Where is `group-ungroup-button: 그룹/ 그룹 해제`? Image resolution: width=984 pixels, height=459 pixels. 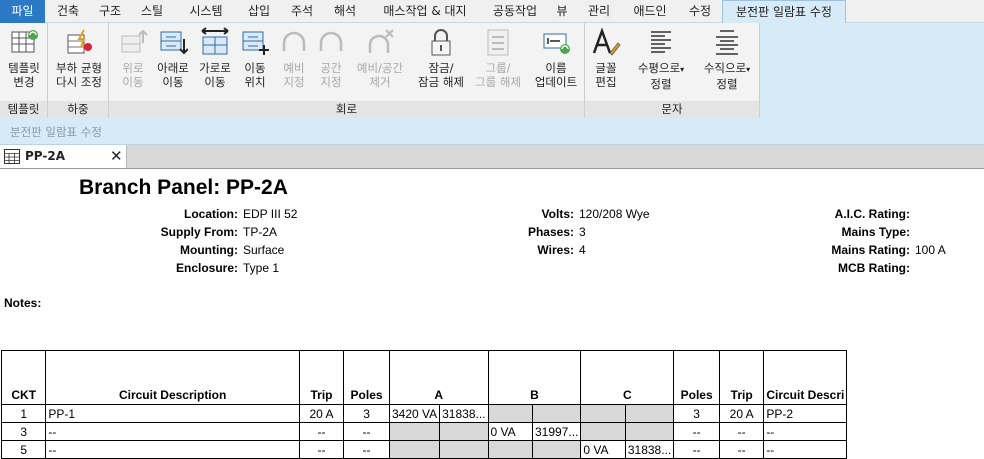
group-ungroup-button: 그룹/ 그룹 해제 is located at coordinates (498, 58).